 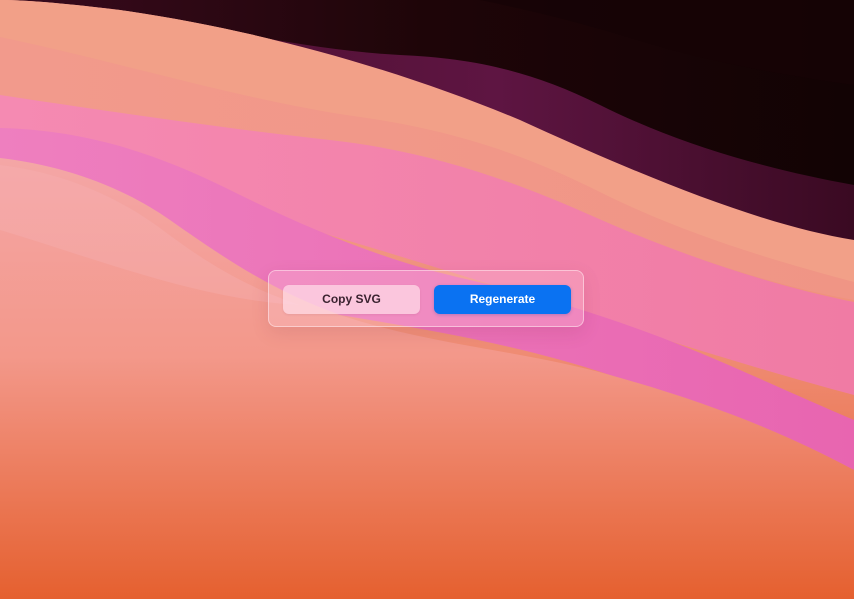 I want to click on regenerate-button: Regenerate, so click(x=502, y=299).